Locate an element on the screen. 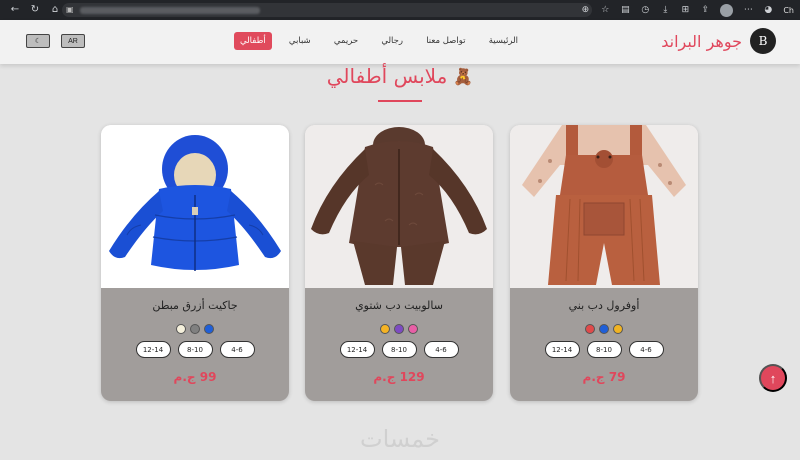 The width and height of the screenshot is (800, 460). nav-kids: أطفالي is located at coordinates (253, 41).